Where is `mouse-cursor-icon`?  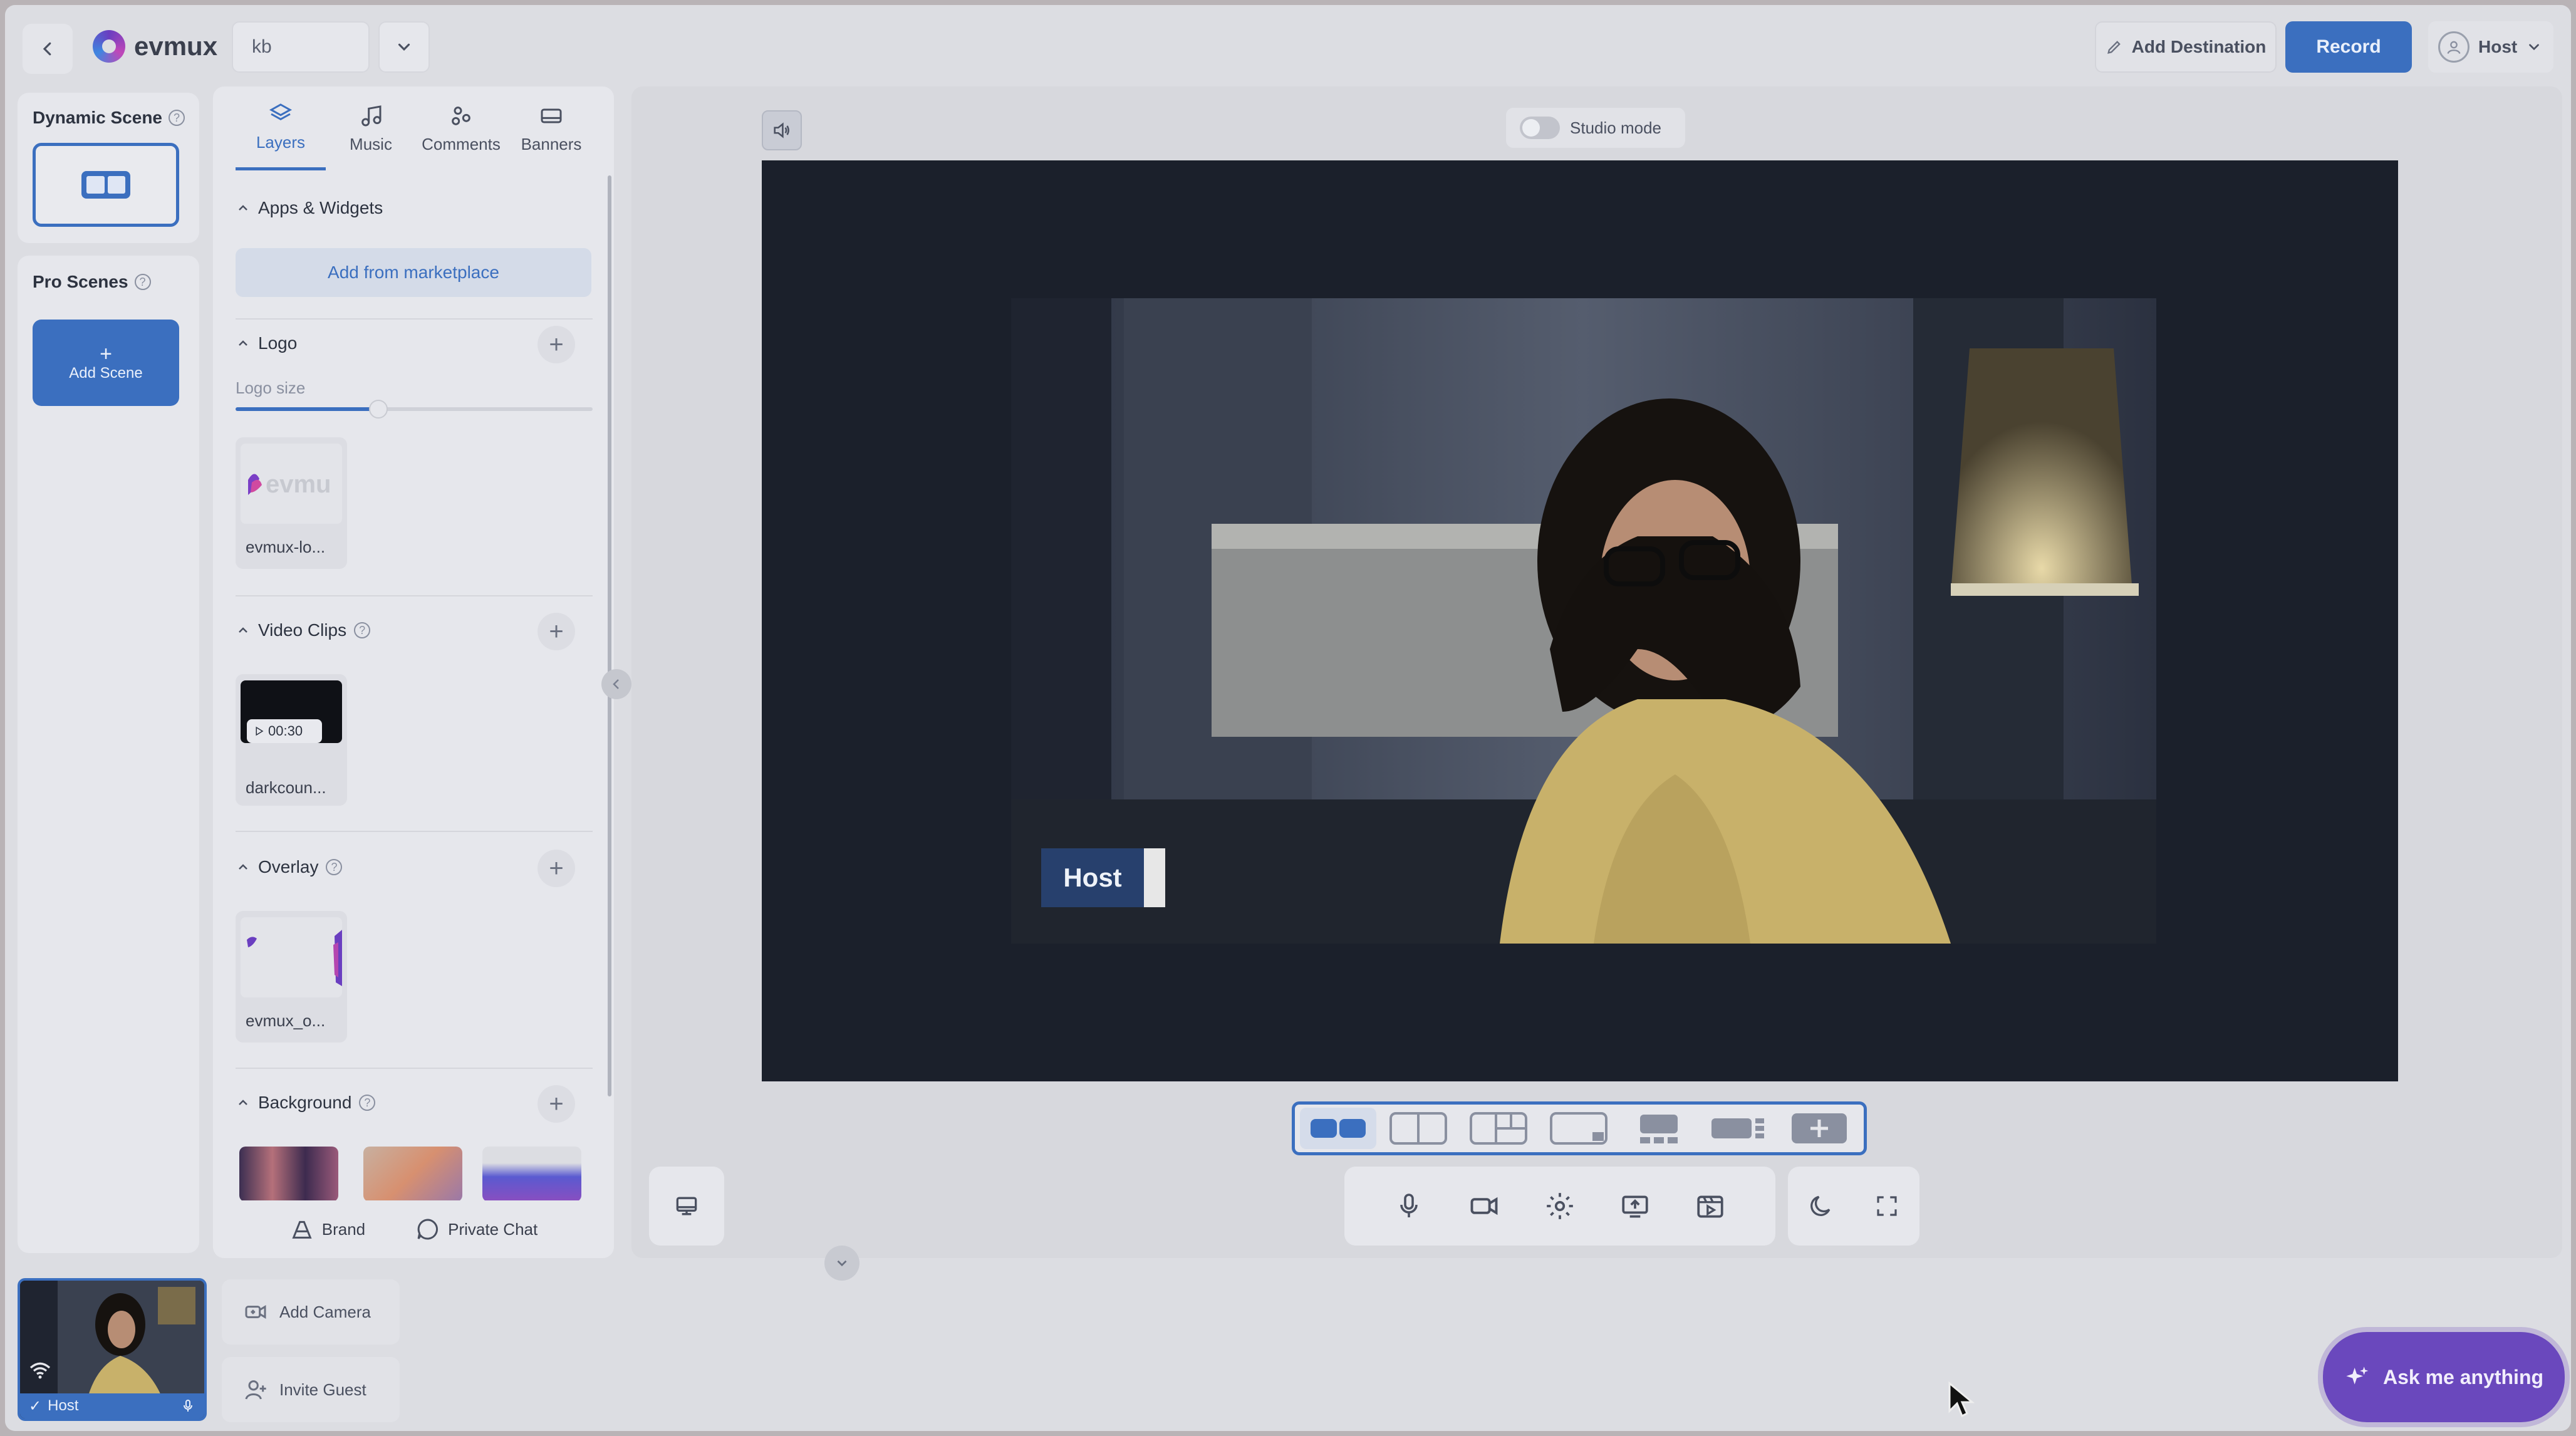
mouse-cursor-icon is located at coordinates (1961, 1400).